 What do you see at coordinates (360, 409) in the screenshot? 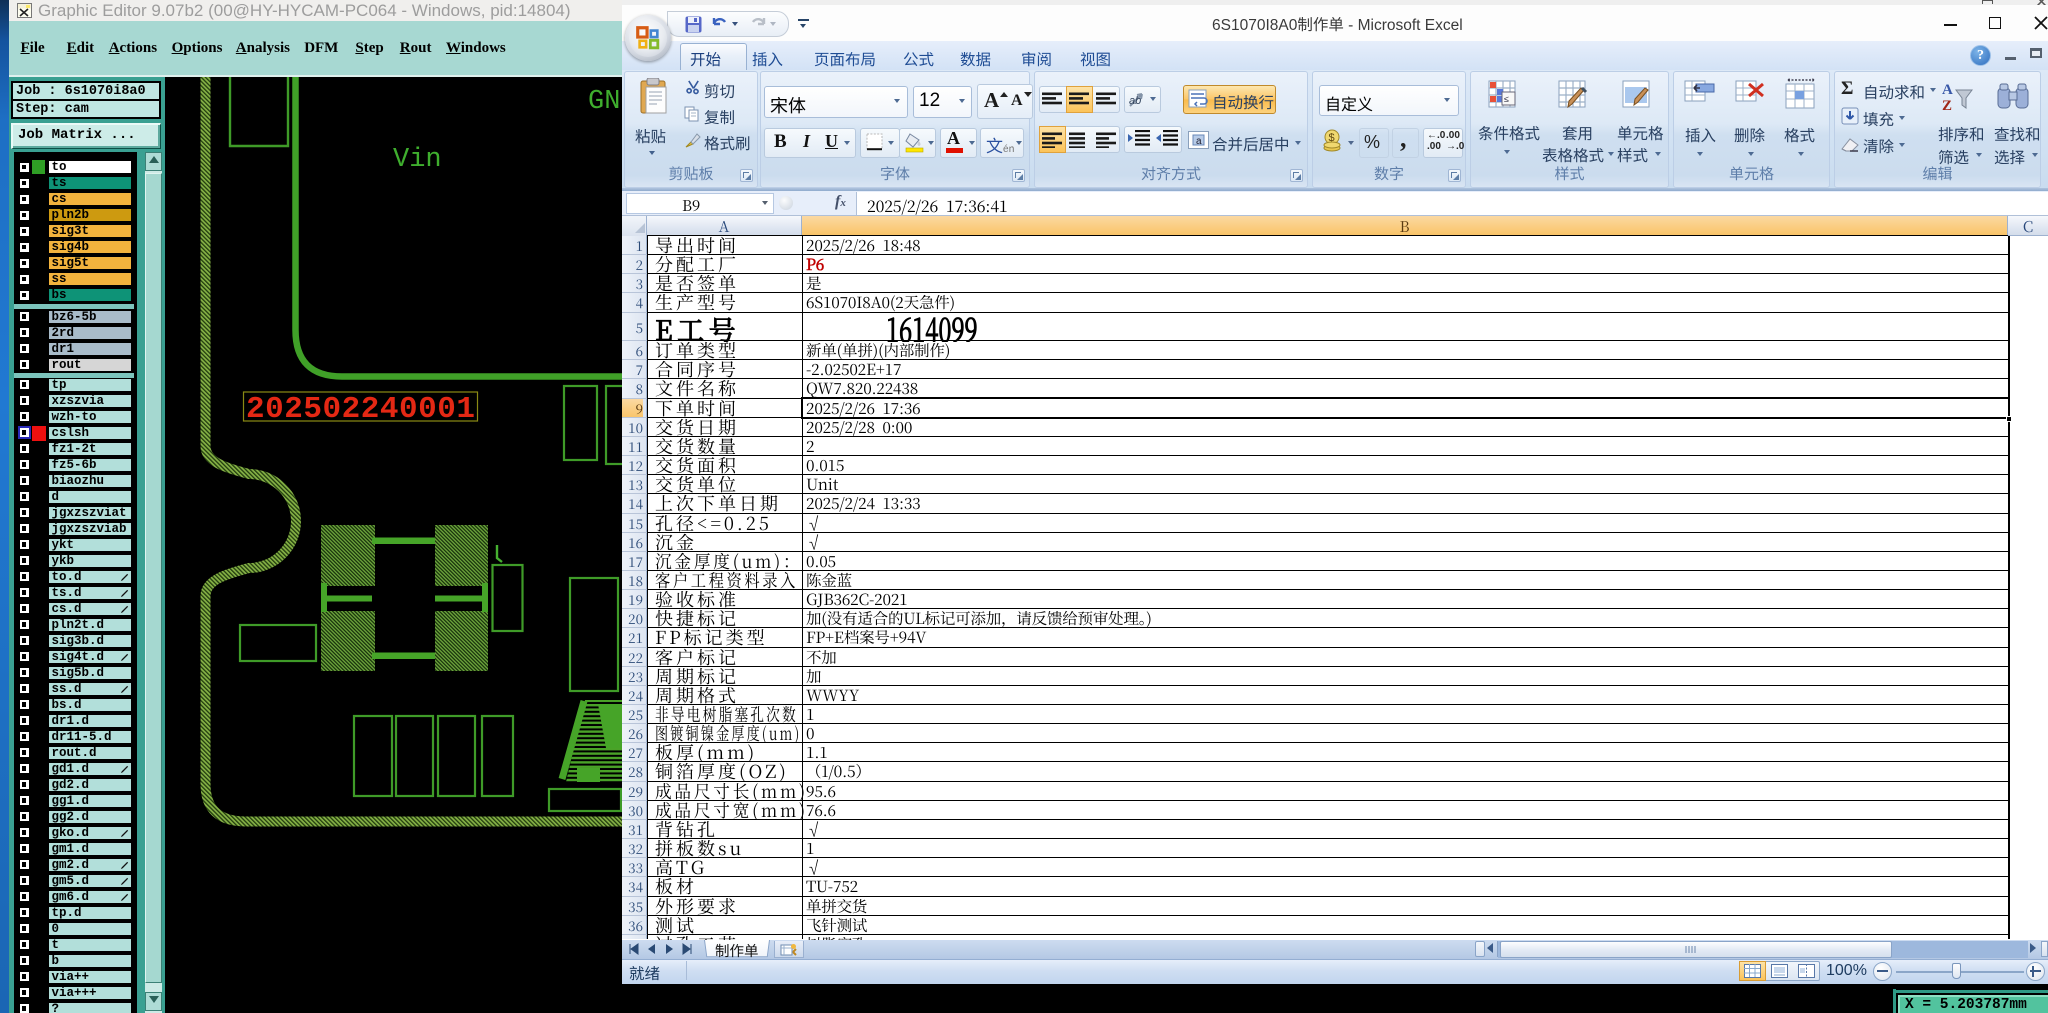
I see `svg-text: 202502240001` at bounding box center [360, 409].